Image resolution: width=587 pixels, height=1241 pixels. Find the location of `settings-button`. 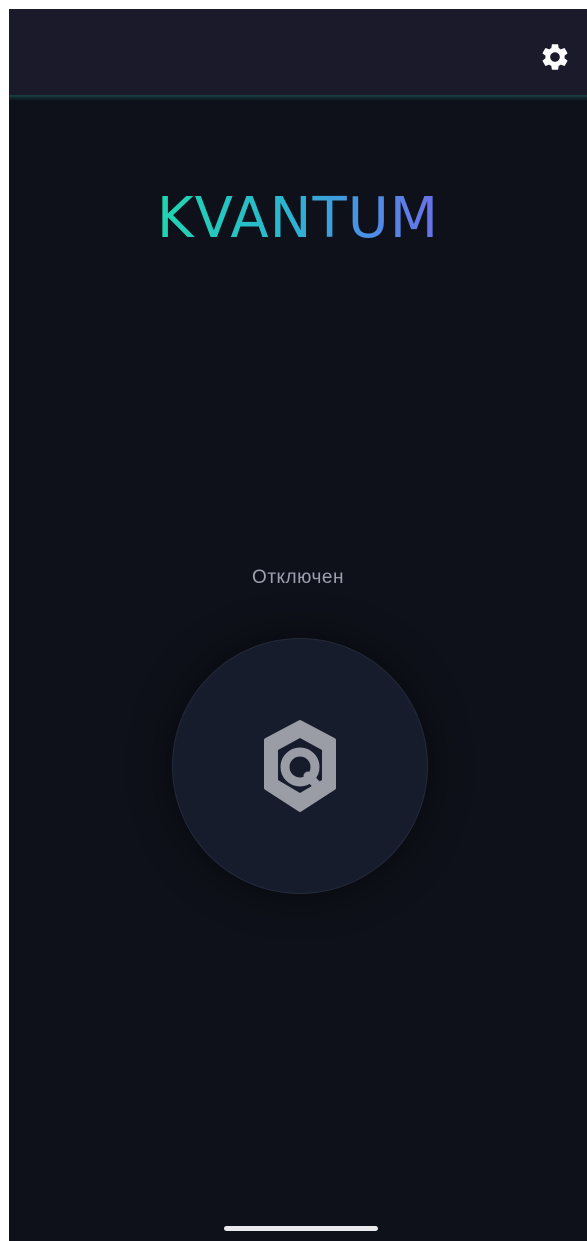

settings-button is located at coordinates (555, 57).